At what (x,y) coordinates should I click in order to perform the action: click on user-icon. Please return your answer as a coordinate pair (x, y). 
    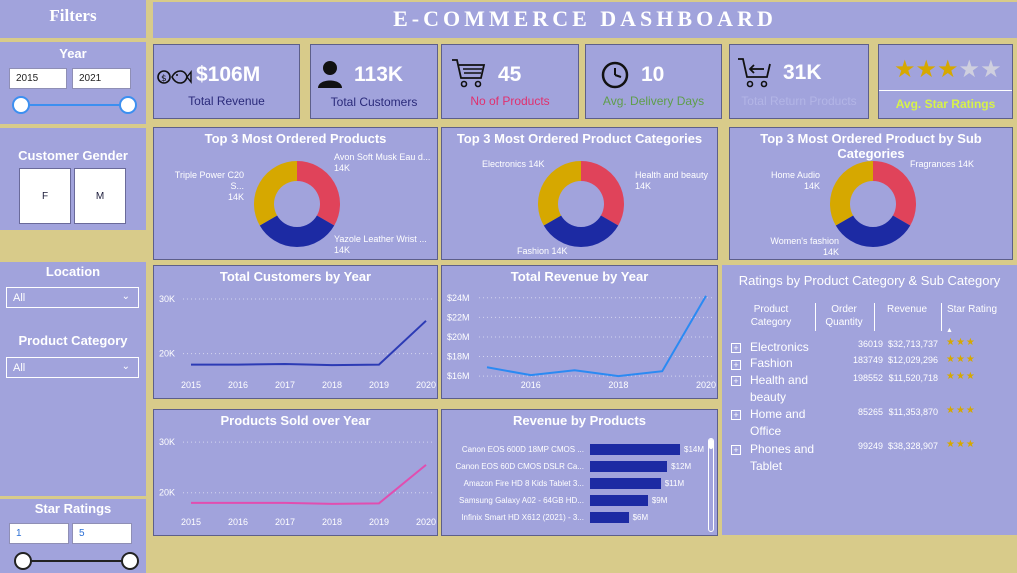
    Looking at the image, I should click on (330, 74).